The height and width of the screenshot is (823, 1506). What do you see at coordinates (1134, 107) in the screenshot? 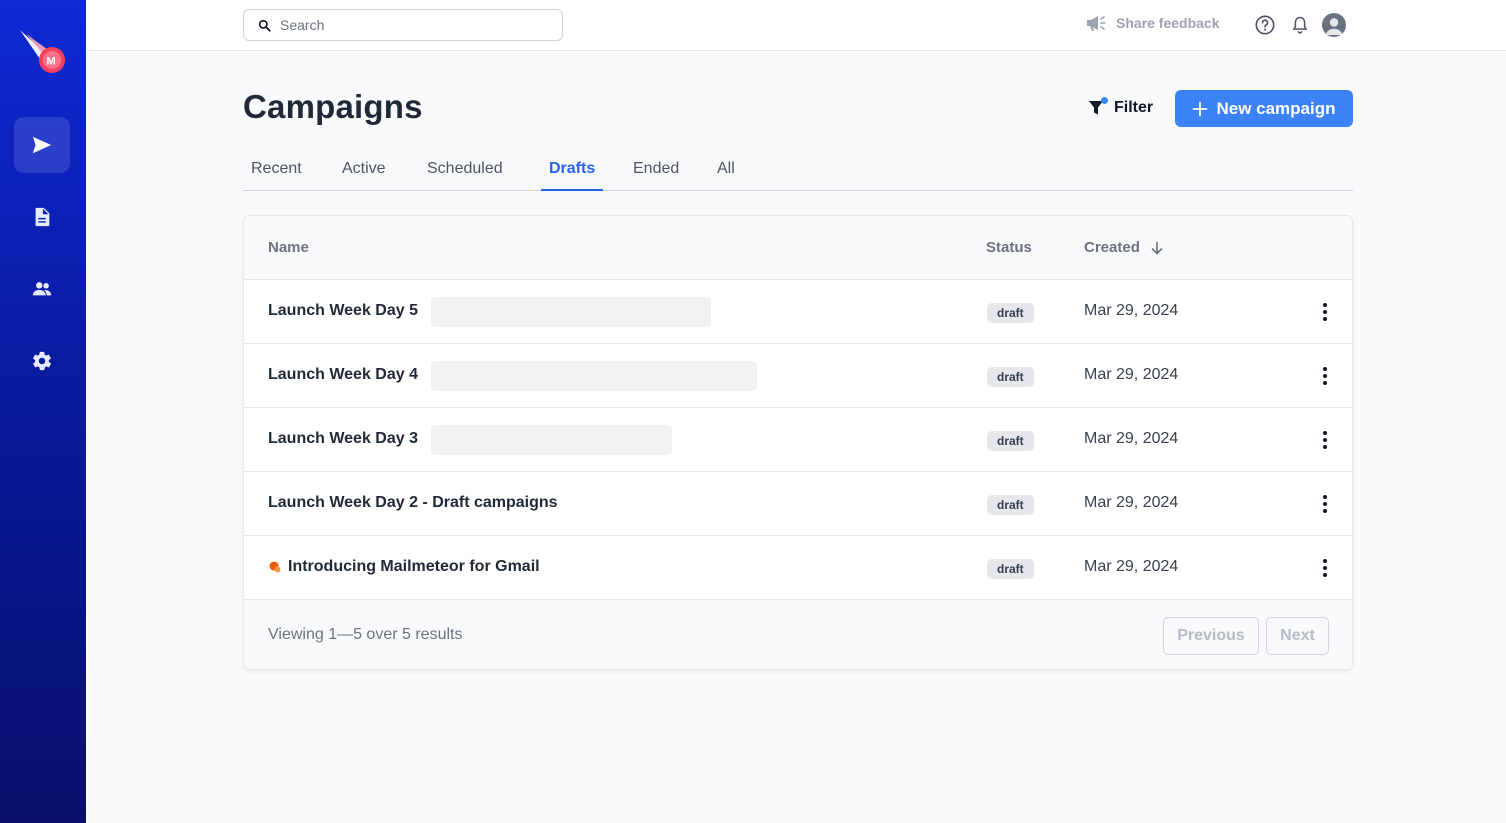
I see `filter-label: Filter` at bounding box center [1134, 107].